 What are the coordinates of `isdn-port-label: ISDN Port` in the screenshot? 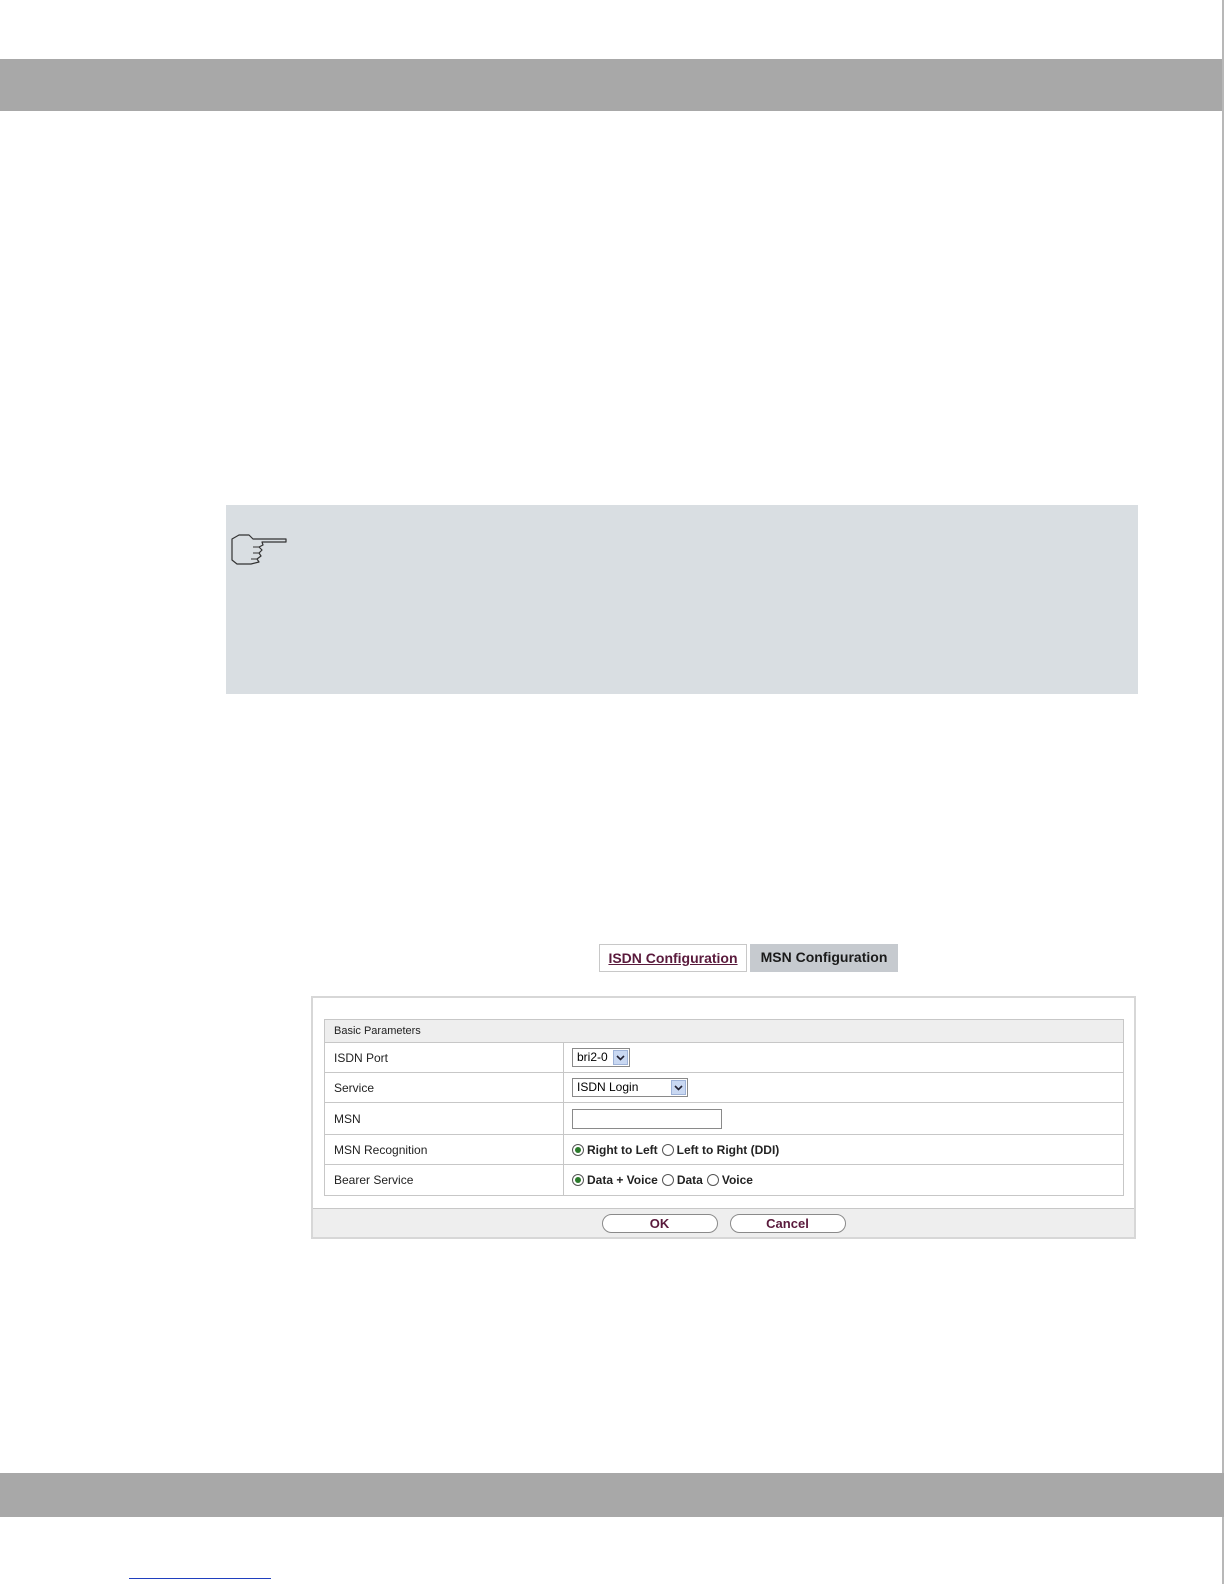 It's located at (444, 1057).